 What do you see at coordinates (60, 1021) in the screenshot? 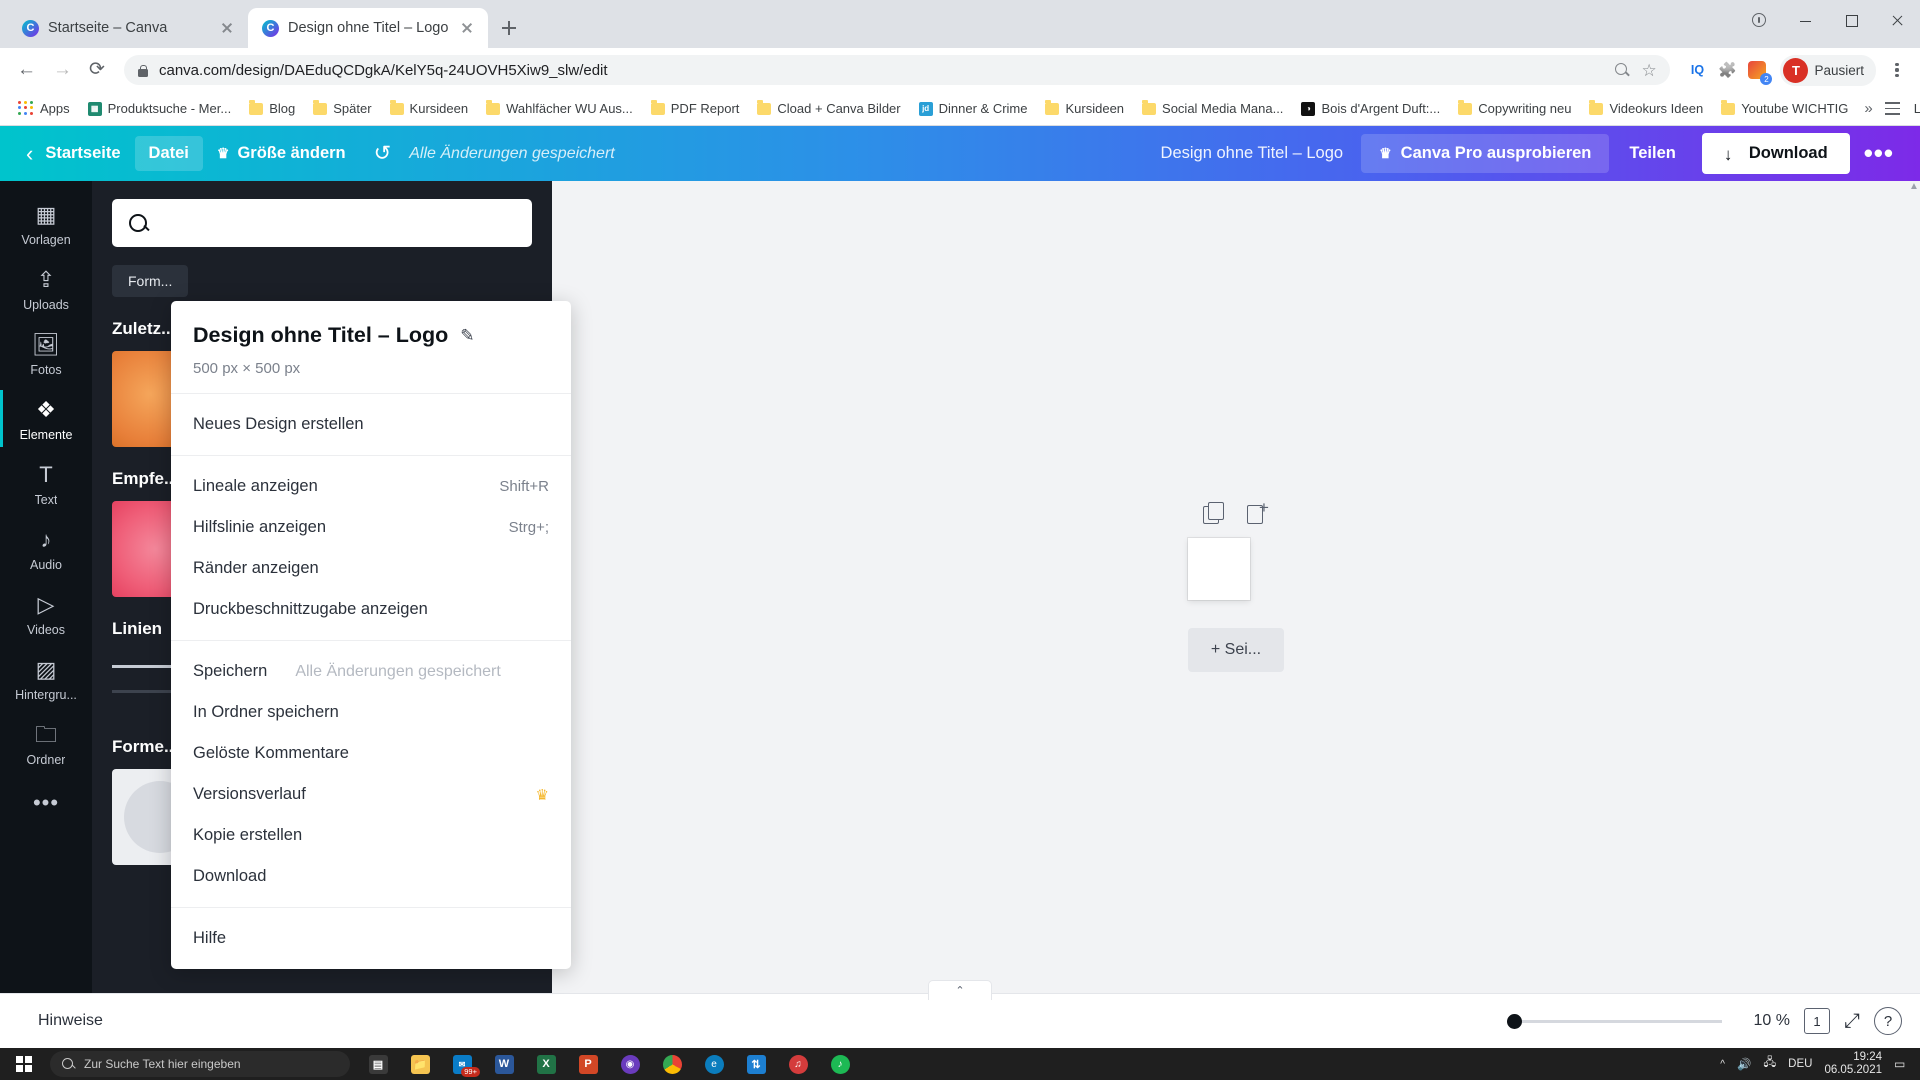
I see `notes-button: Hinweise` at bounding box center [60, 1021].